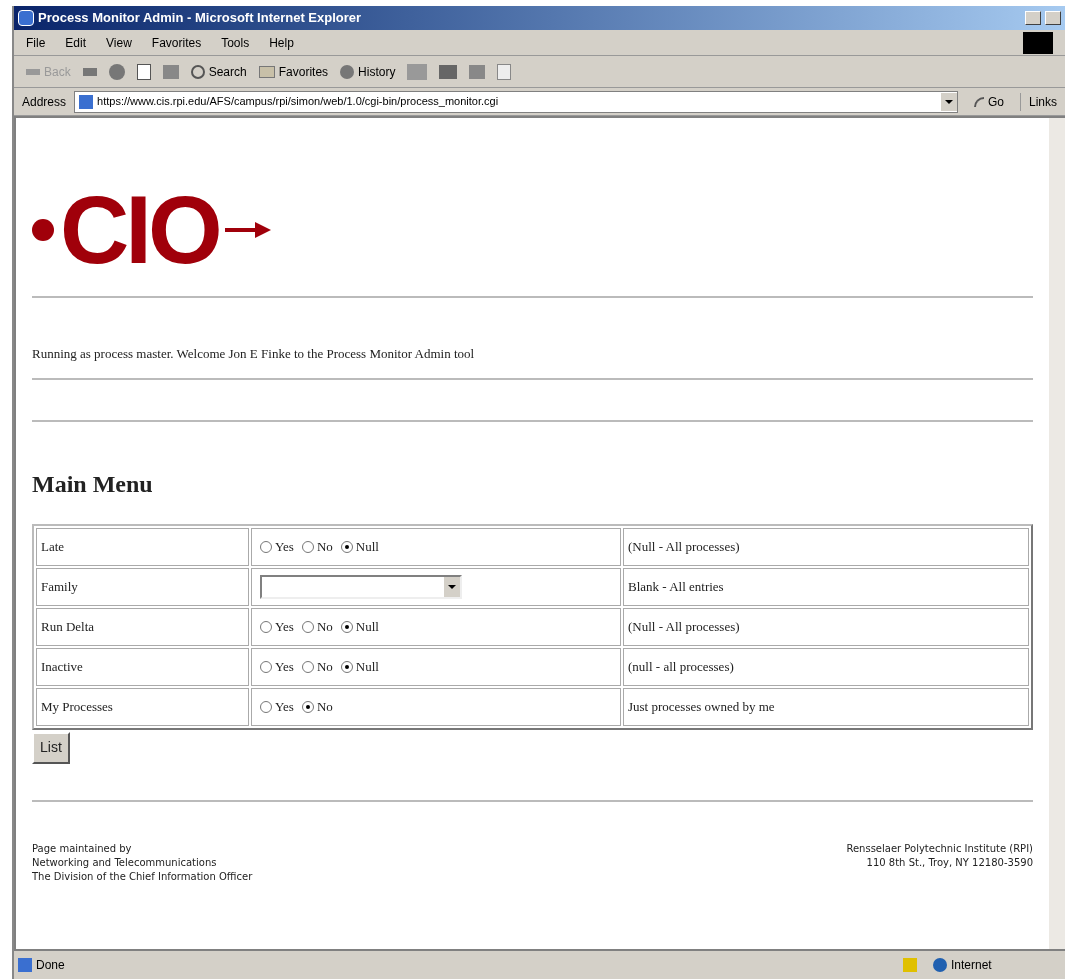 Image resolution: width=1065 pixels, height=979 pixels. What do you see at coordinates (826, 706) in the screenshot?
I see `field-note: Just processes owned by me` at bounding box center [826, 706].